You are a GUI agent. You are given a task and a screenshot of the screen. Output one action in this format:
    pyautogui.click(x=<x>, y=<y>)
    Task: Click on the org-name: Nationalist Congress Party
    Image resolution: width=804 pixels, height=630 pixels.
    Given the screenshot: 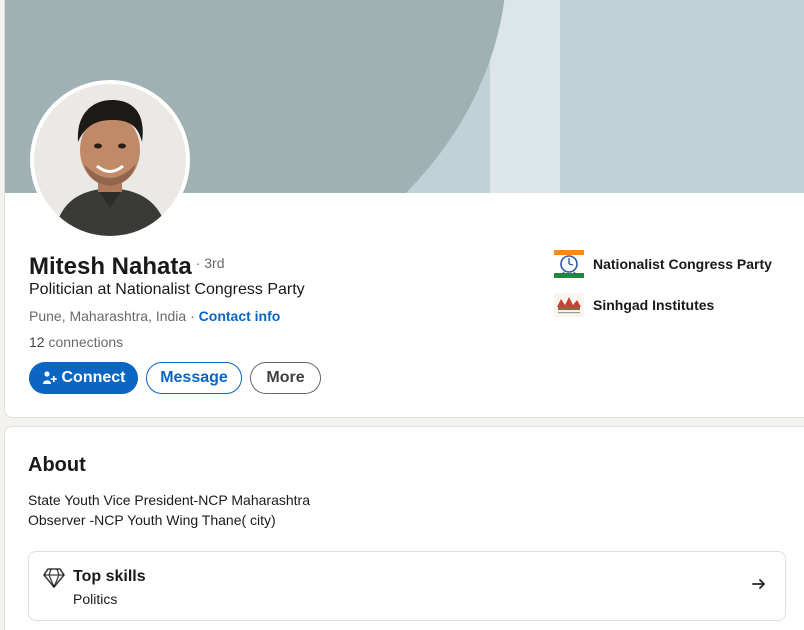 What is the action you would take?
    pyautogui.click(x=682, y=264)
    